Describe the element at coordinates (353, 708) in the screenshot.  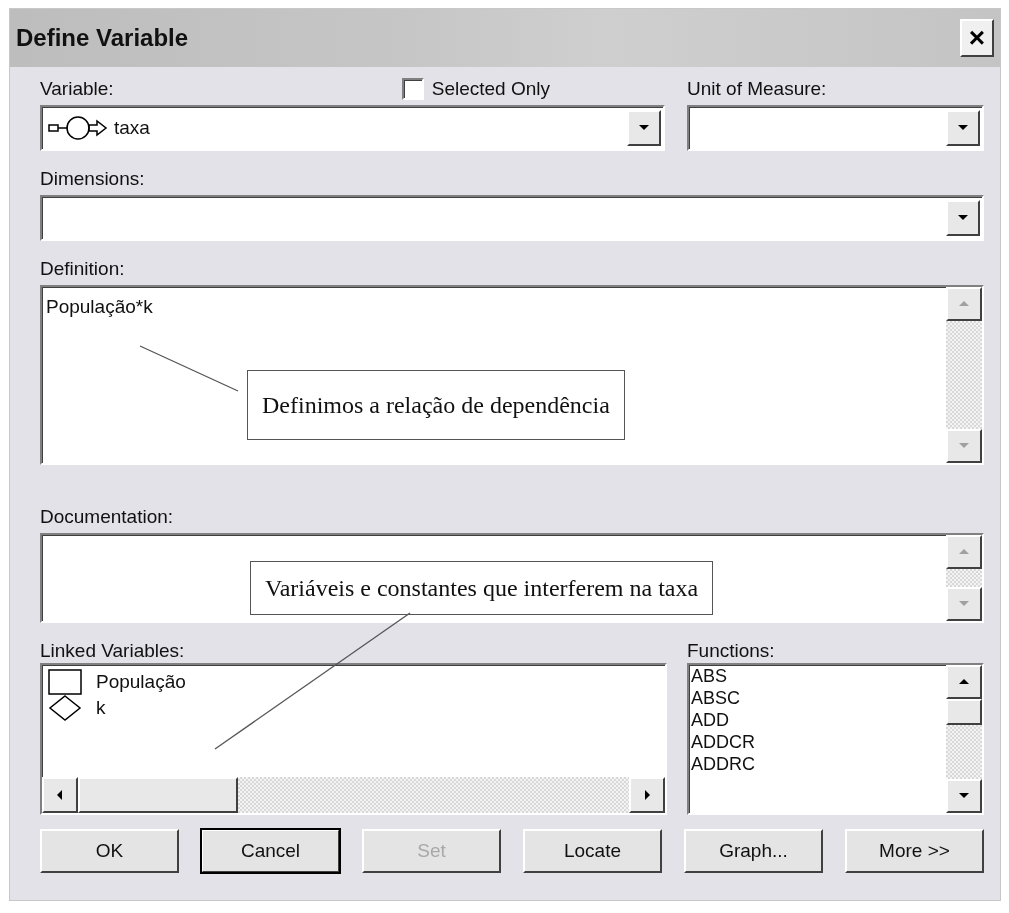
I see `list-item: k` at that location.